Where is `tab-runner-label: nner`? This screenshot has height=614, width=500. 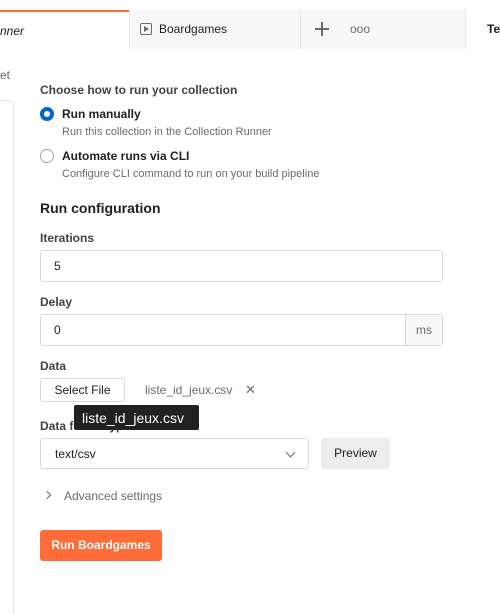
tab-runner-label: nner is located at coordinates (12, 31).